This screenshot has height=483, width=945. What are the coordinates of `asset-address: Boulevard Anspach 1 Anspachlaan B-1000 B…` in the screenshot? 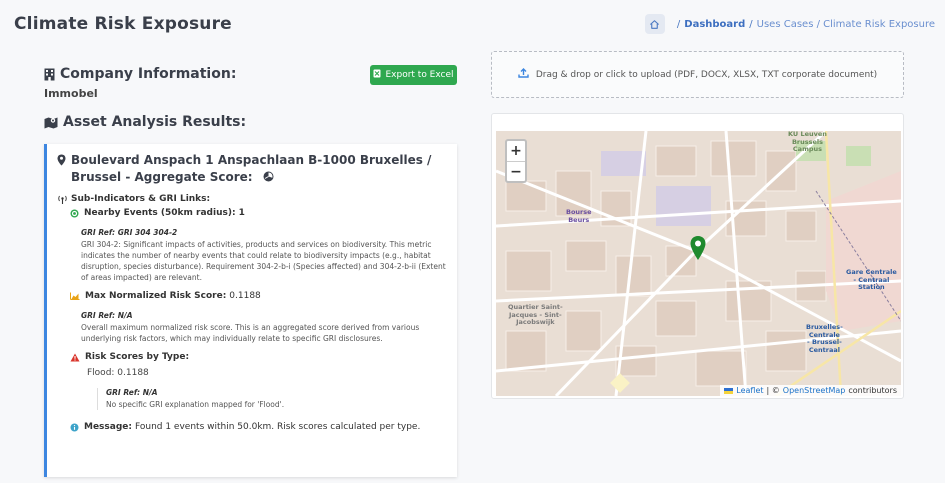 It's located at (251, 168).